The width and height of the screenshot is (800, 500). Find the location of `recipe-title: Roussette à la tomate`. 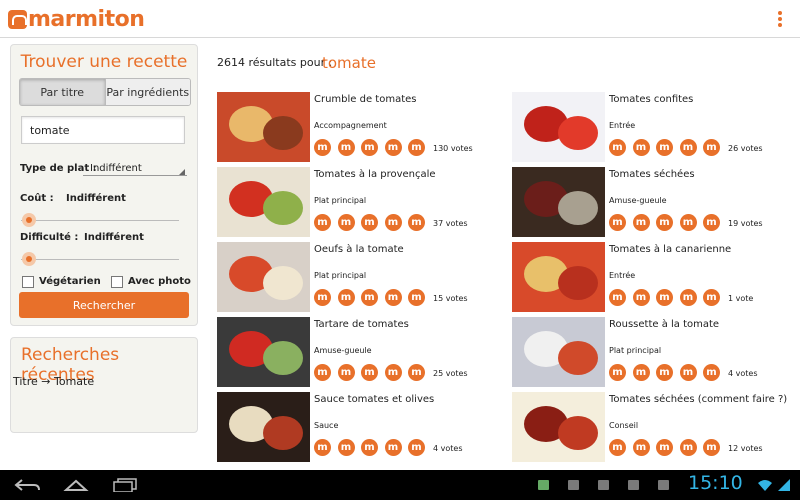

recipe-title: Roussette à la tomate is located at coordinates (664, 324).